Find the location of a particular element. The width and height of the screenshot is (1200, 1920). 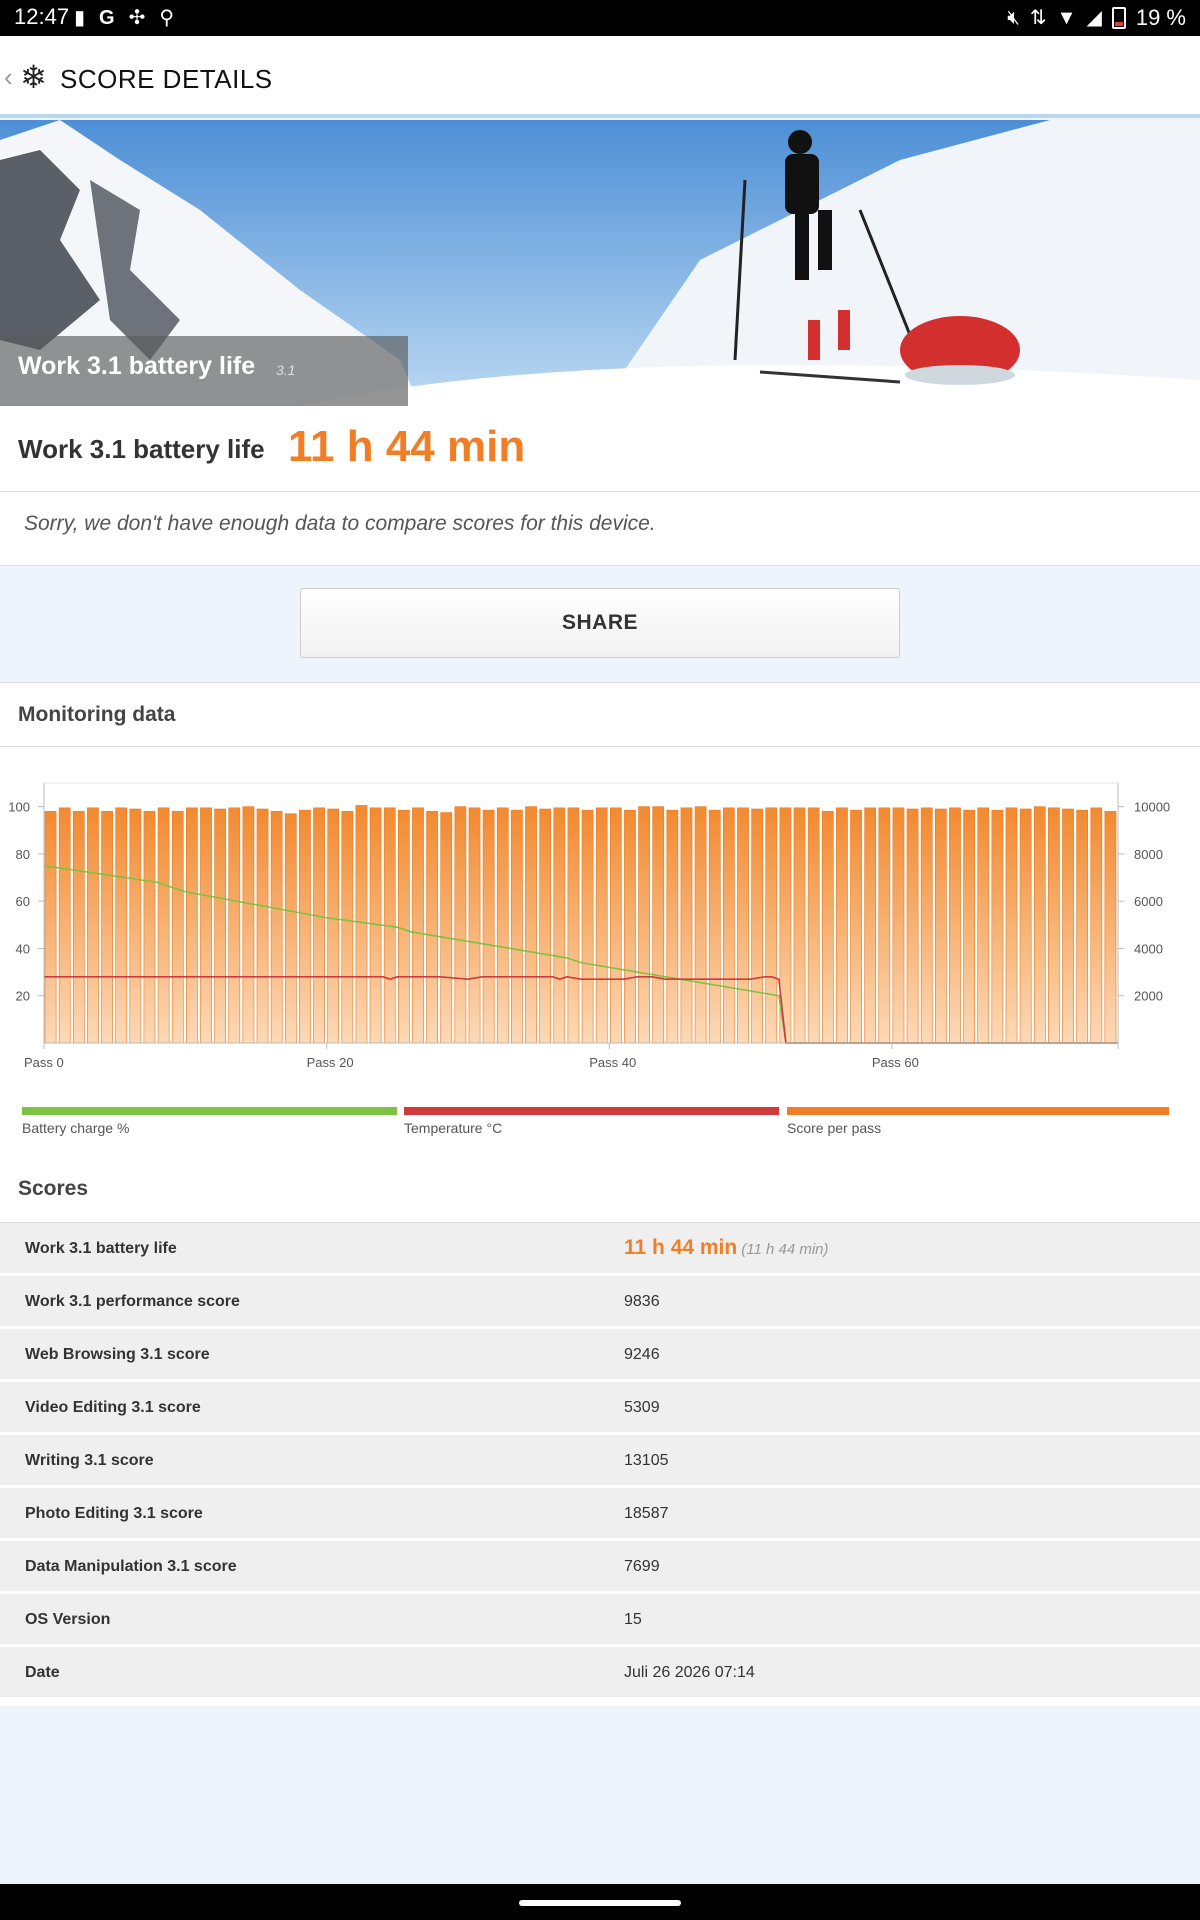

x-tick-label: Pass 40 is located at coordinates (612, 1062).